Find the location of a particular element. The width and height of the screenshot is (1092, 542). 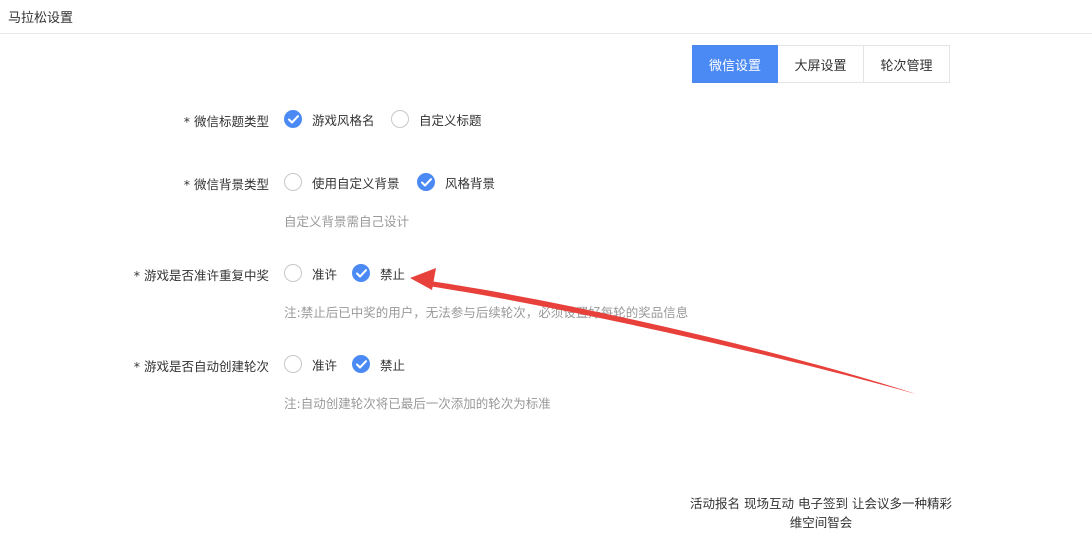

annotation-arrow-icon is located at coordinates (663, 331).